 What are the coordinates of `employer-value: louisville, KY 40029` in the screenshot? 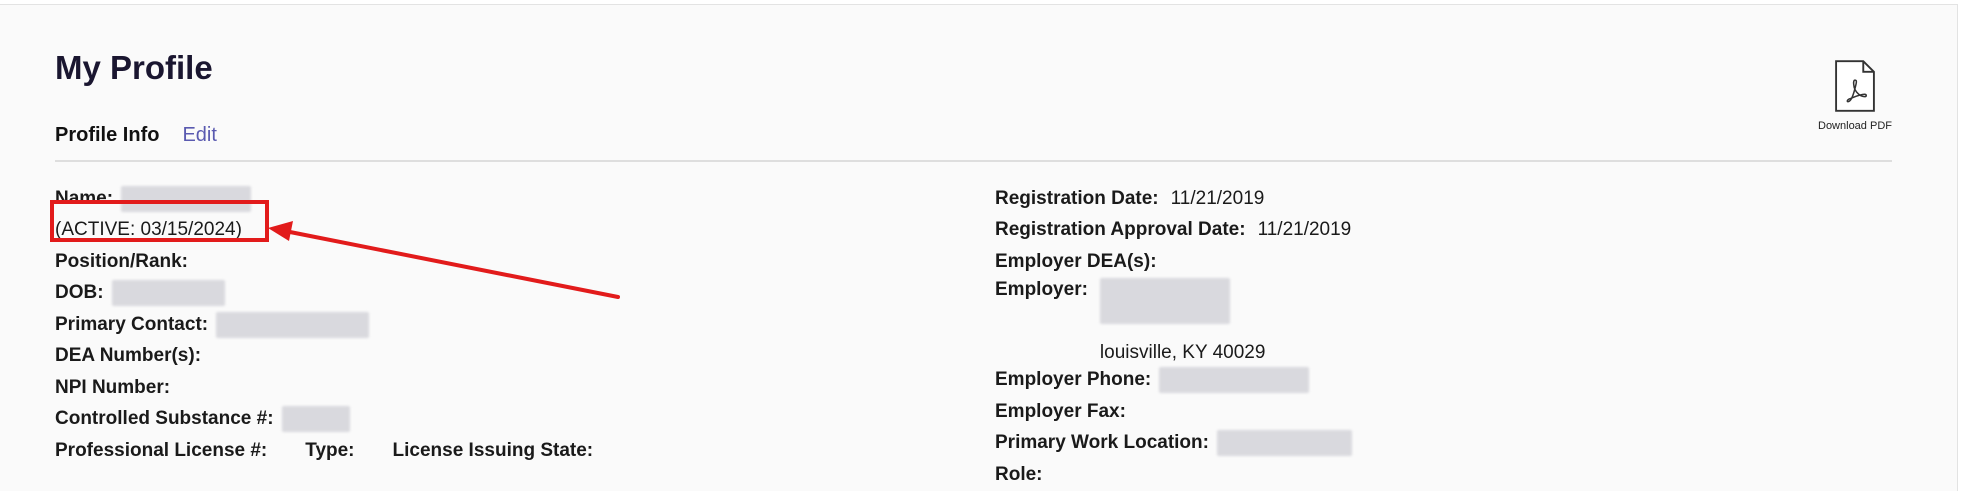 It's located at (1182, 321).